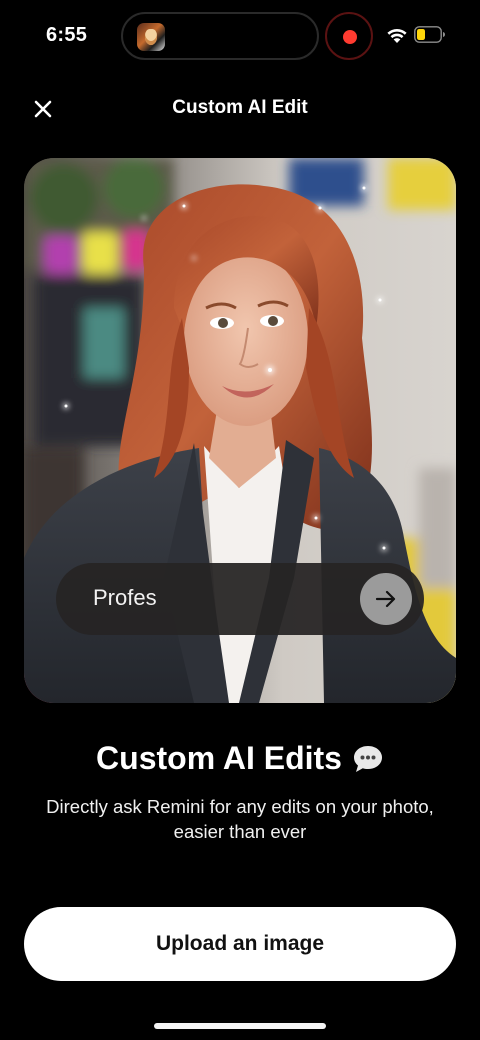 This screenshot has width=480, height=1040. Describe the element at coordinates (397, 35) in the screenshot. I see `wifi-icon` at that location.